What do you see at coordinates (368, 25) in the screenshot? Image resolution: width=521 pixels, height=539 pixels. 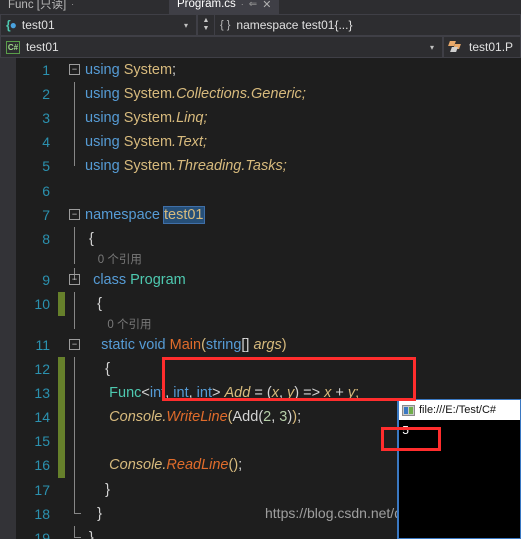 I see `member-scope-dropdown: { } namespace test01{...}` at bounding box center [368, 25].